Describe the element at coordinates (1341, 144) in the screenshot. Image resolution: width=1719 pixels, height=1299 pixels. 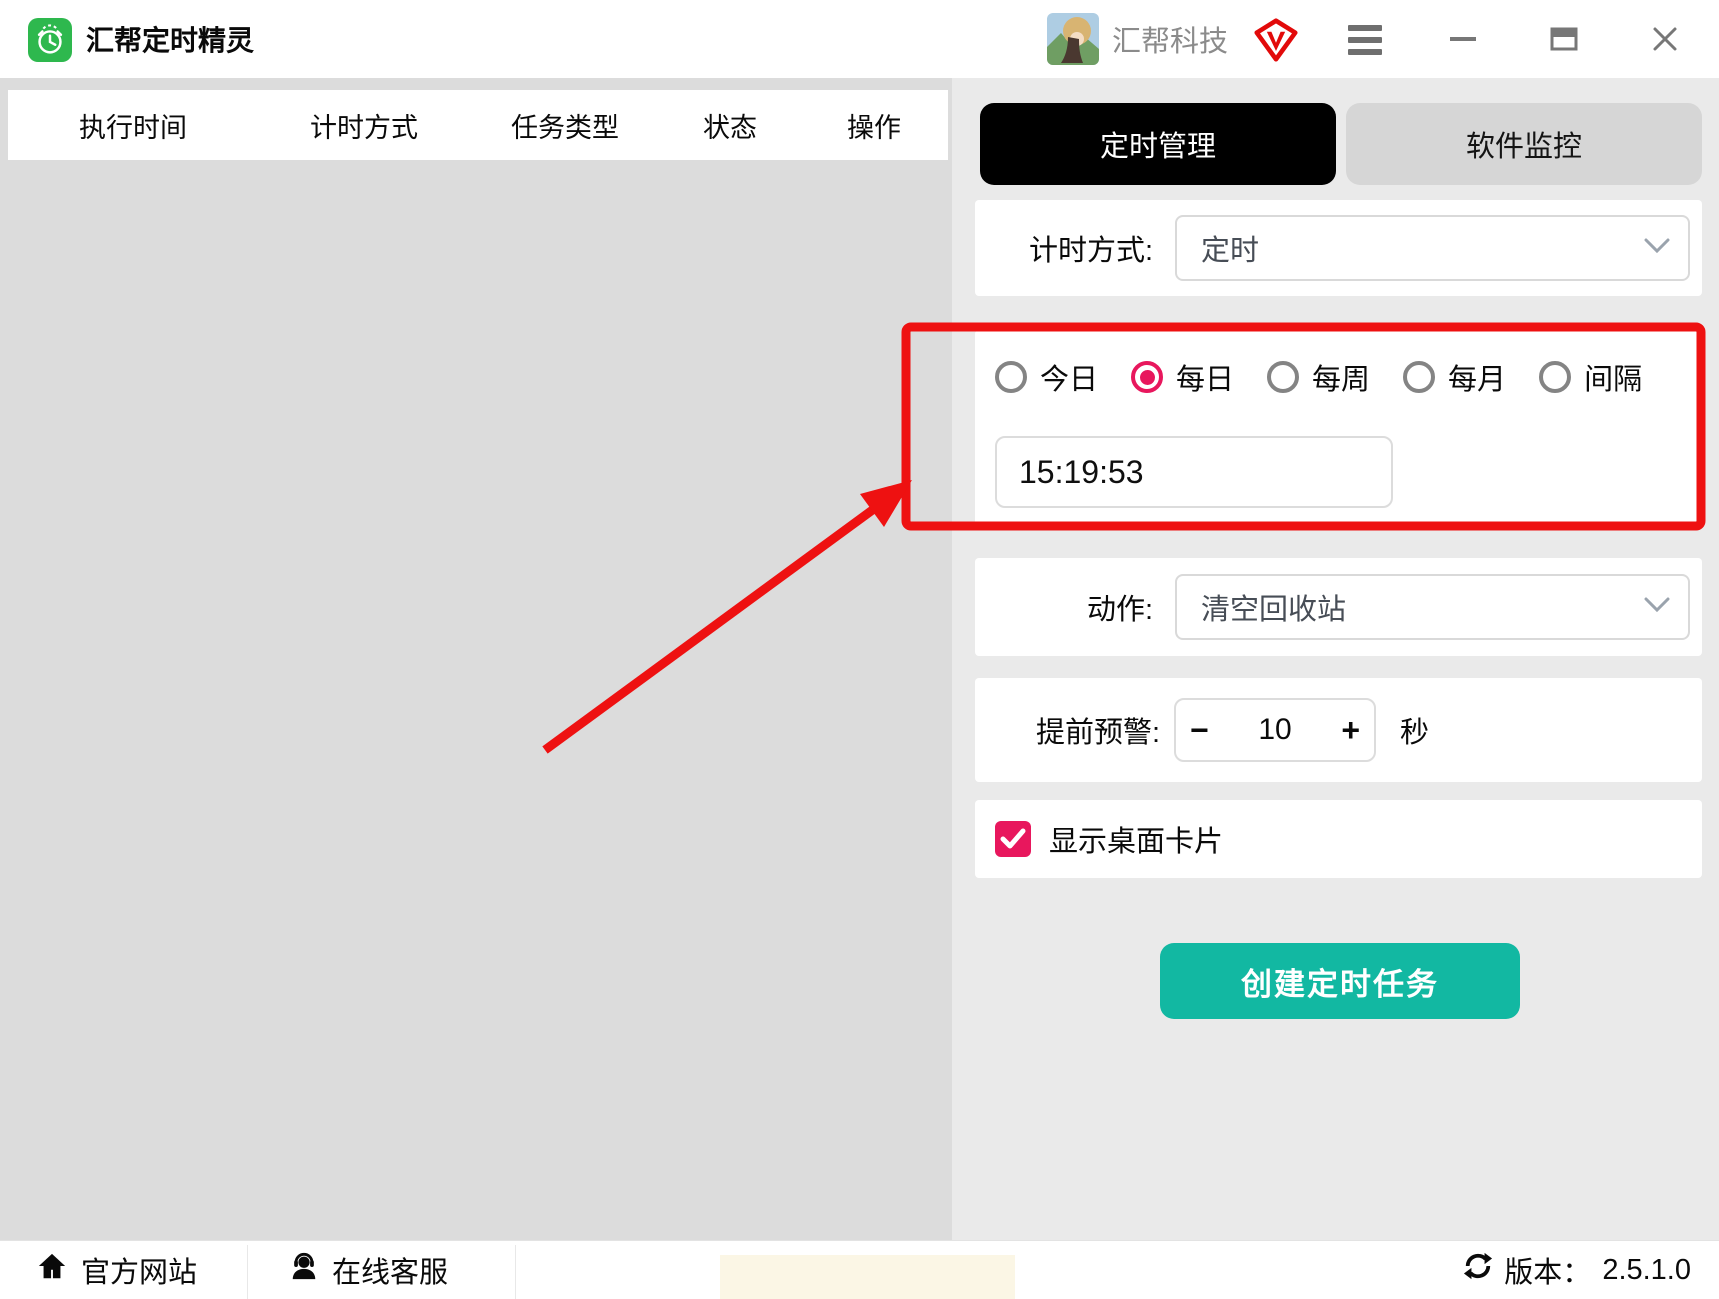
I see `panel-tabs: 定时管理 软件监控` at that location.